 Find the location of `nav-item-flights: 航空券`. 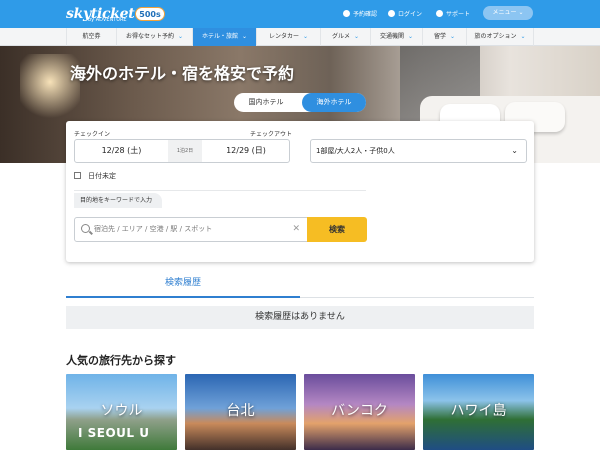

nav-item-flights: 航空券 is located at coordinates (91, 37).